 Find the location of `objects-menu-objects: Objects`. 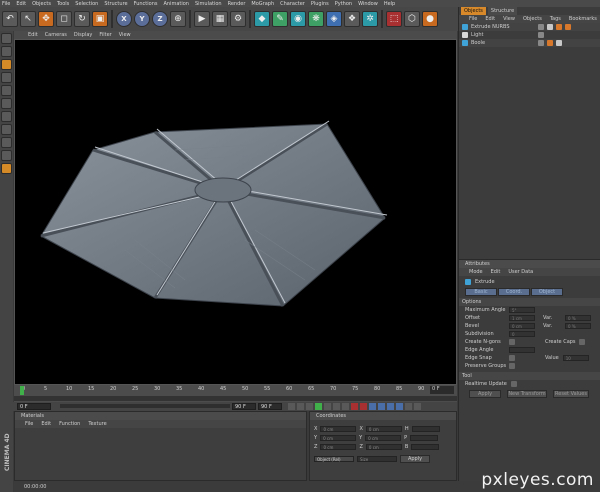

objects-menu-objects: Objects is located at coordinates (532, 19).